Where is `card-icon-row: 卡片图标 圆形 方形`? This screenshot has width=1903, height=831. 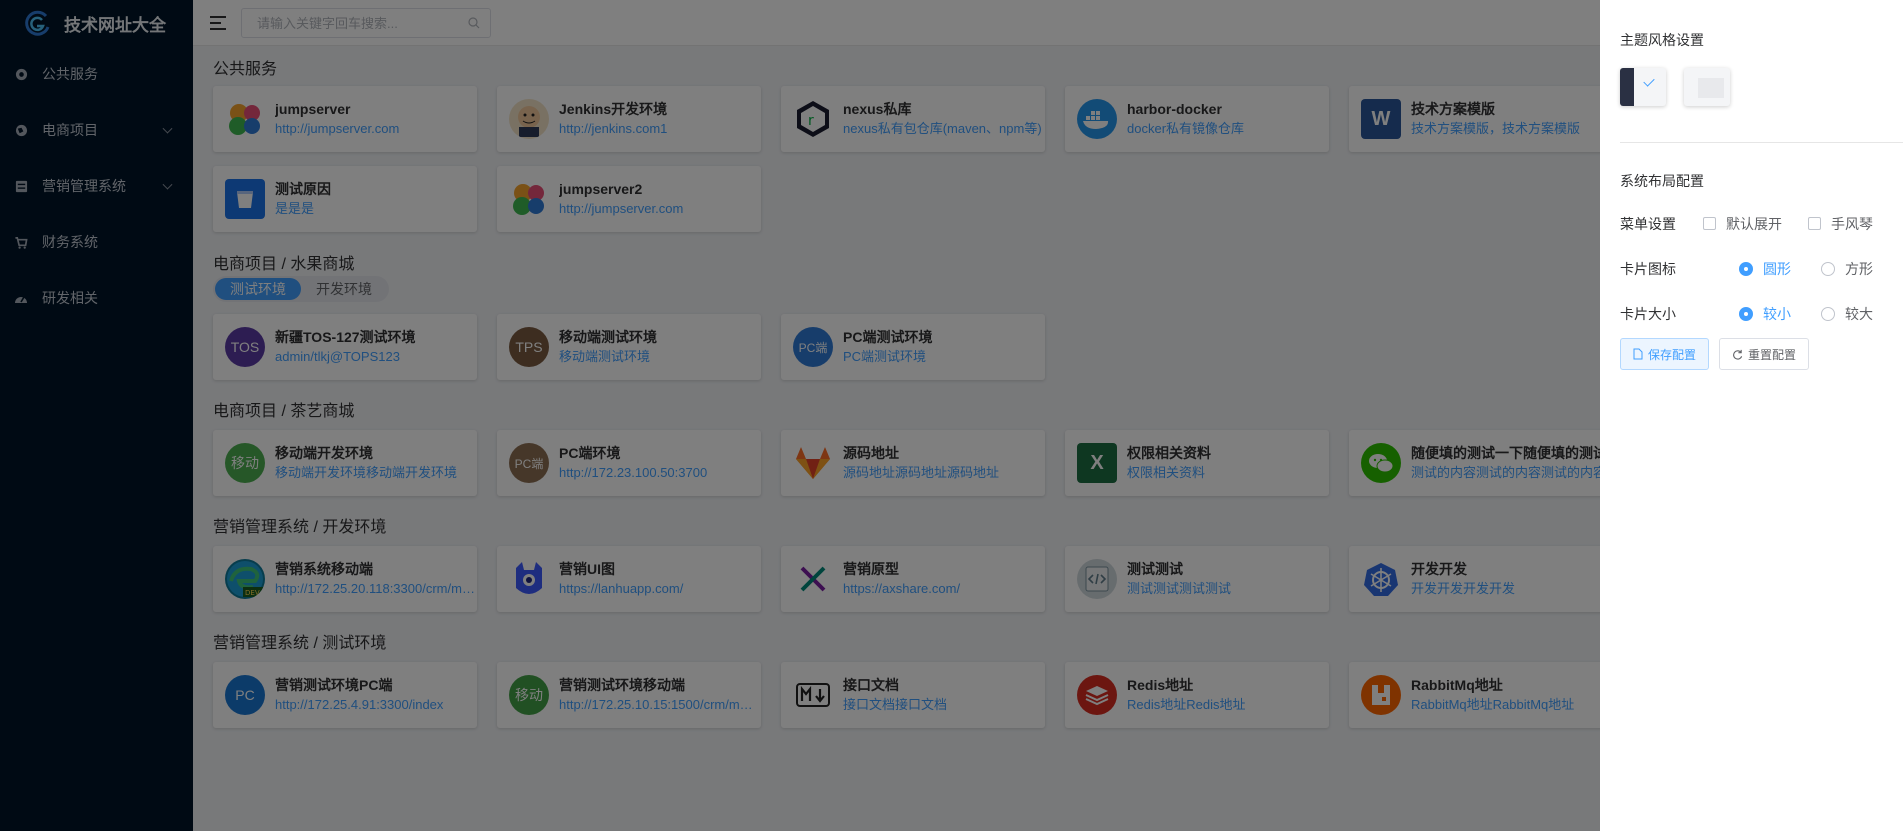 card-icon-row: 卡片图标 圆形 方形 is located at coordinates (1761, 268).